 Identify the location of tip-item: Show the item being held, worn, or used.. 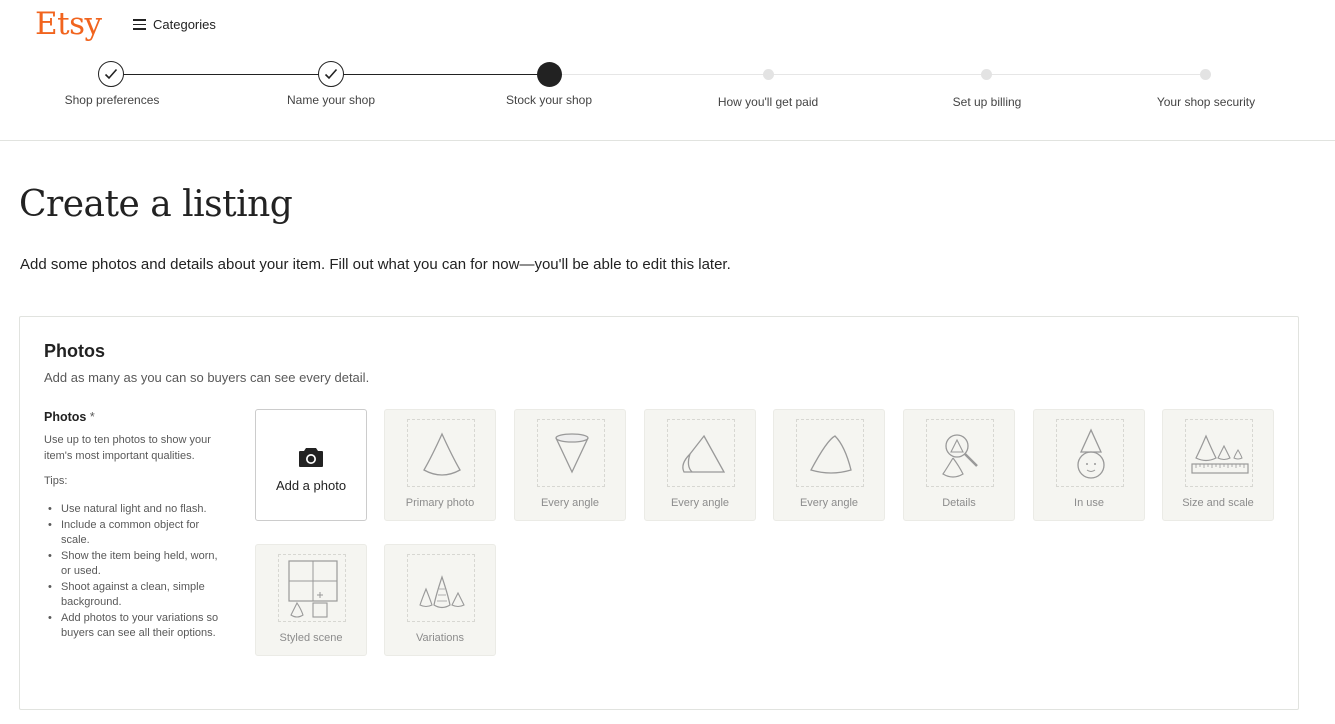
(136, 564).